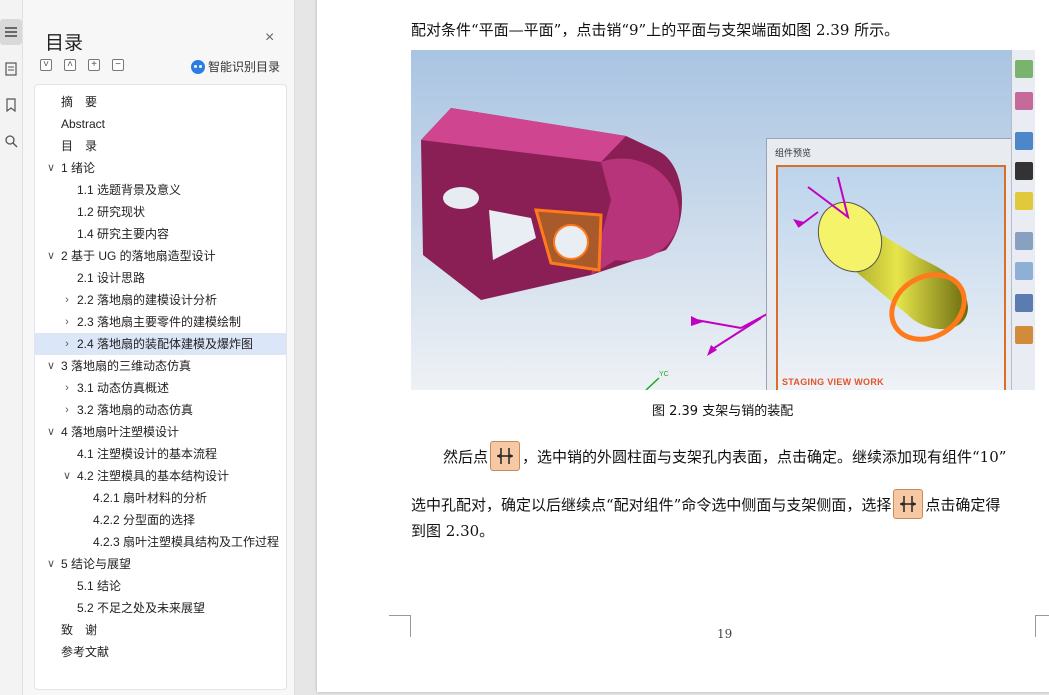 This screenshot has height=695, width=1049. I want to click on toc-item-label: 5 结论与展望, so click(96, 564).